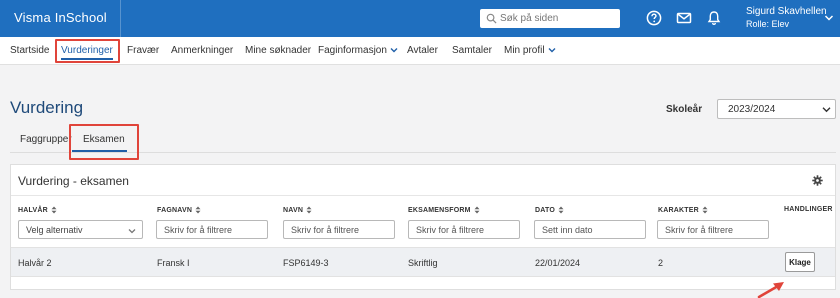 The height and width of the screenshot is (298, 840). What do you see at coordinates (770, 290) in the screenshot?
I see `pointer-arrow-icon` at bounding box center [770, 290].